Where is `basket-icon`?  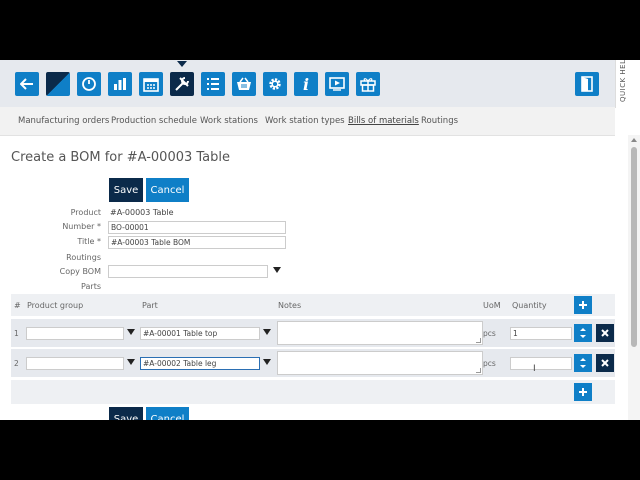 basket-icon is located at coordinates (244, 84).